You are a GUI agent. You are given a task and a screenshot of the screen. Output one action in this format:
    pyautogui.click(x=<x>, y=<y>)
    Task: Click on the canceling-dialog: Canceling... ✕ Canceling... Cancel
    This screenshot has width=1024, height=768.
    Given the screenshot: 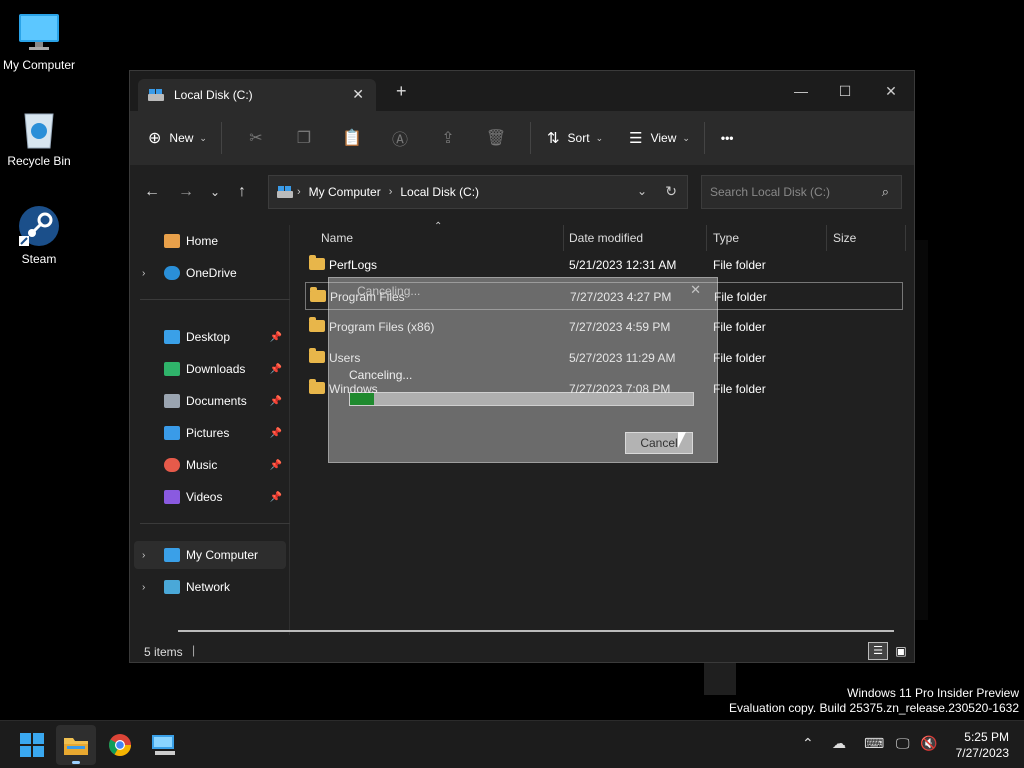 What is the action you would take?
    pyautogui.click(x=523, y=370)
    